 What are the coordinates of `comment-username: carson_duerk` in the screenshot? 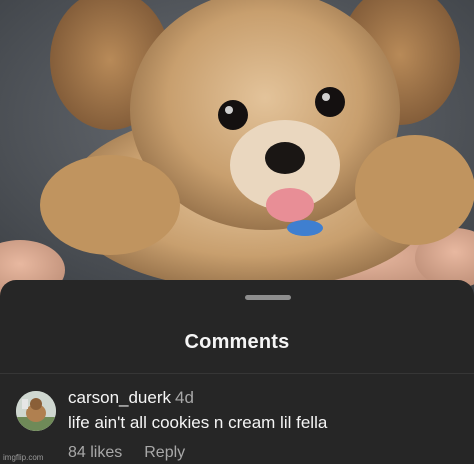 It's located at (119, 397).